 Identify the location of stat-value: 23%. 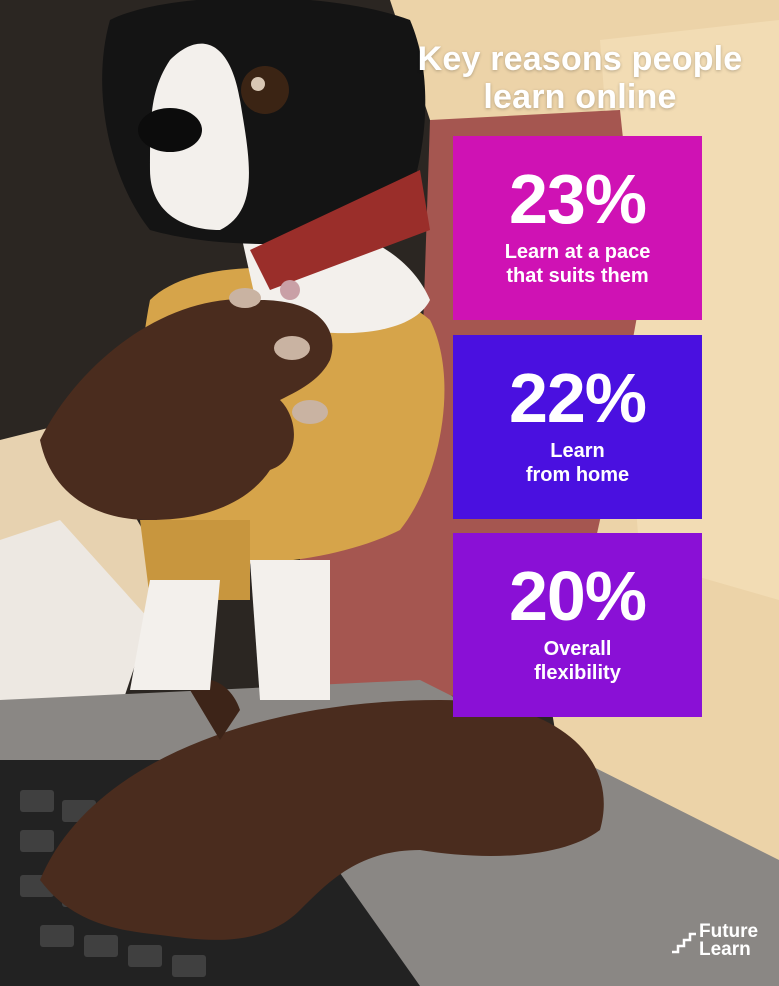
(577, 199).